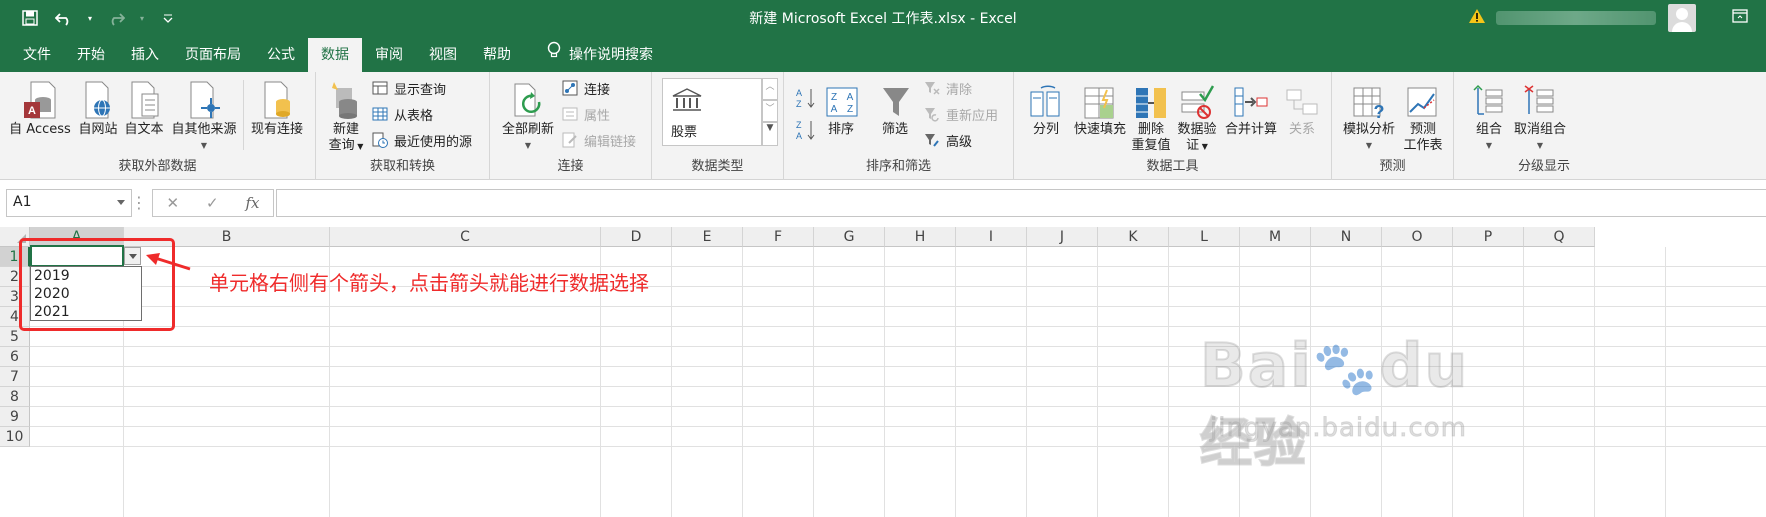 Image resolution: width=1766 pixels, height=517 pixels. What do you see at coordinates (346, 116) in the screenshot?
I see `new-query-button: 新建 查询 ▼` at bounding box center [346, 116].